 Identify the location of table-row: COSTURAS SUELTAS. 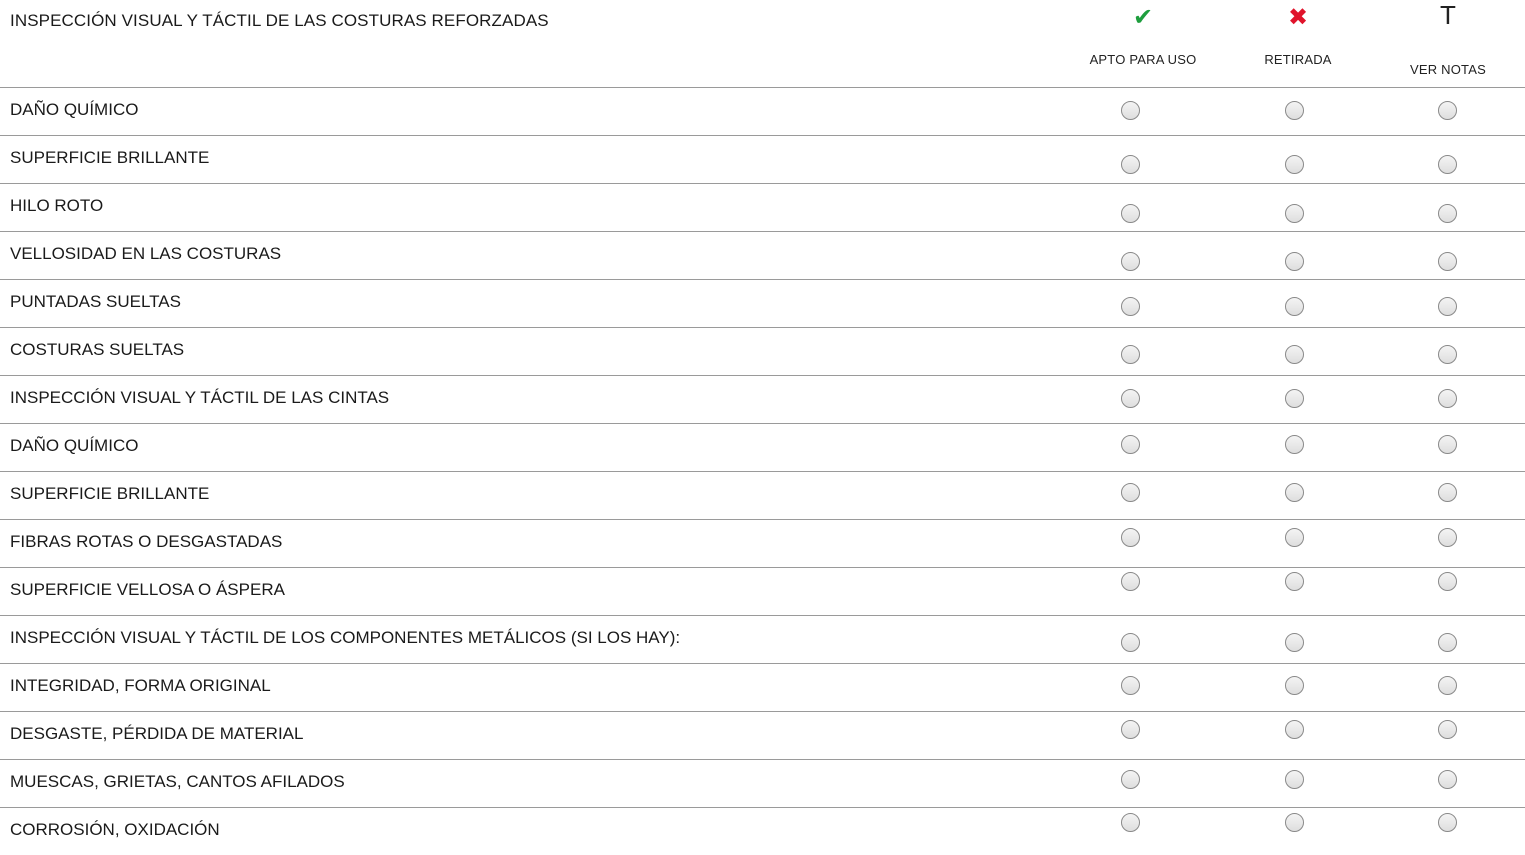
(762, 352).